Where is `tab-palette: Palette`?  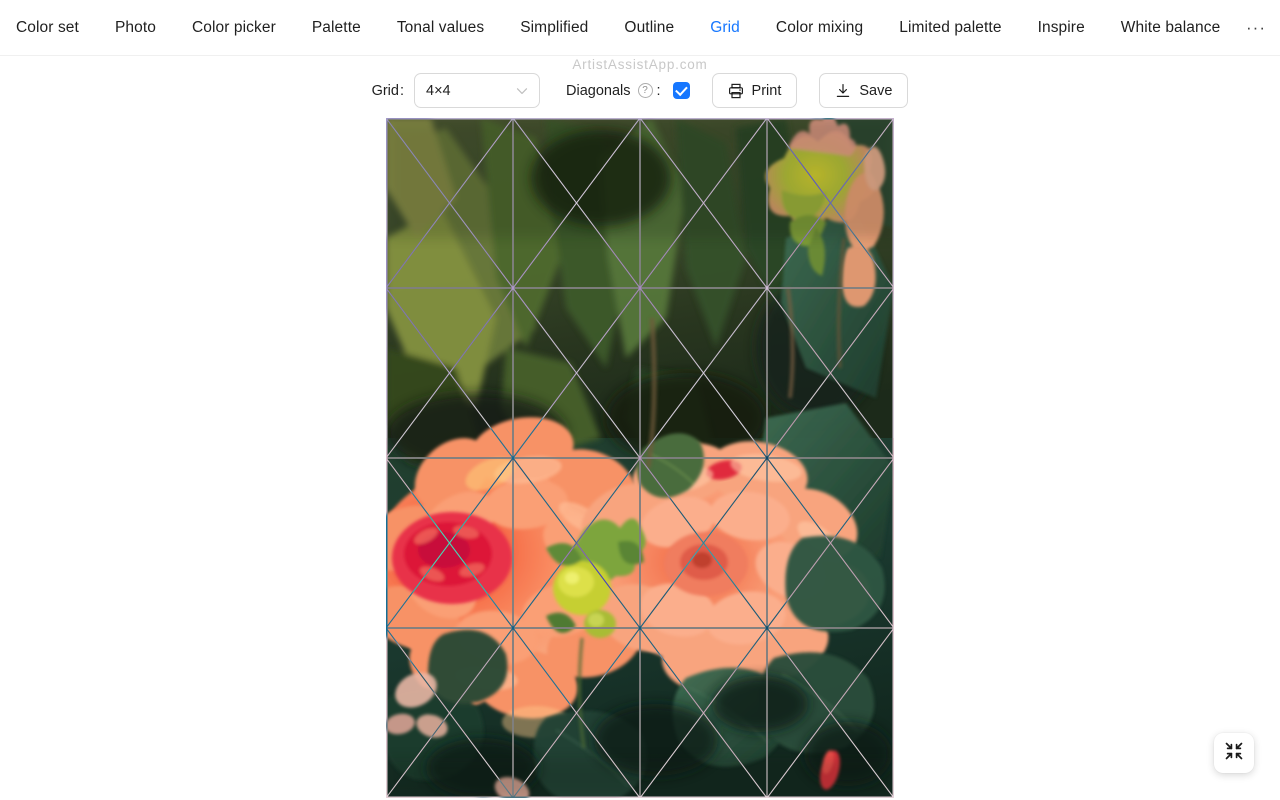
tab-palette: Palette is located at coordinates (336, 27).